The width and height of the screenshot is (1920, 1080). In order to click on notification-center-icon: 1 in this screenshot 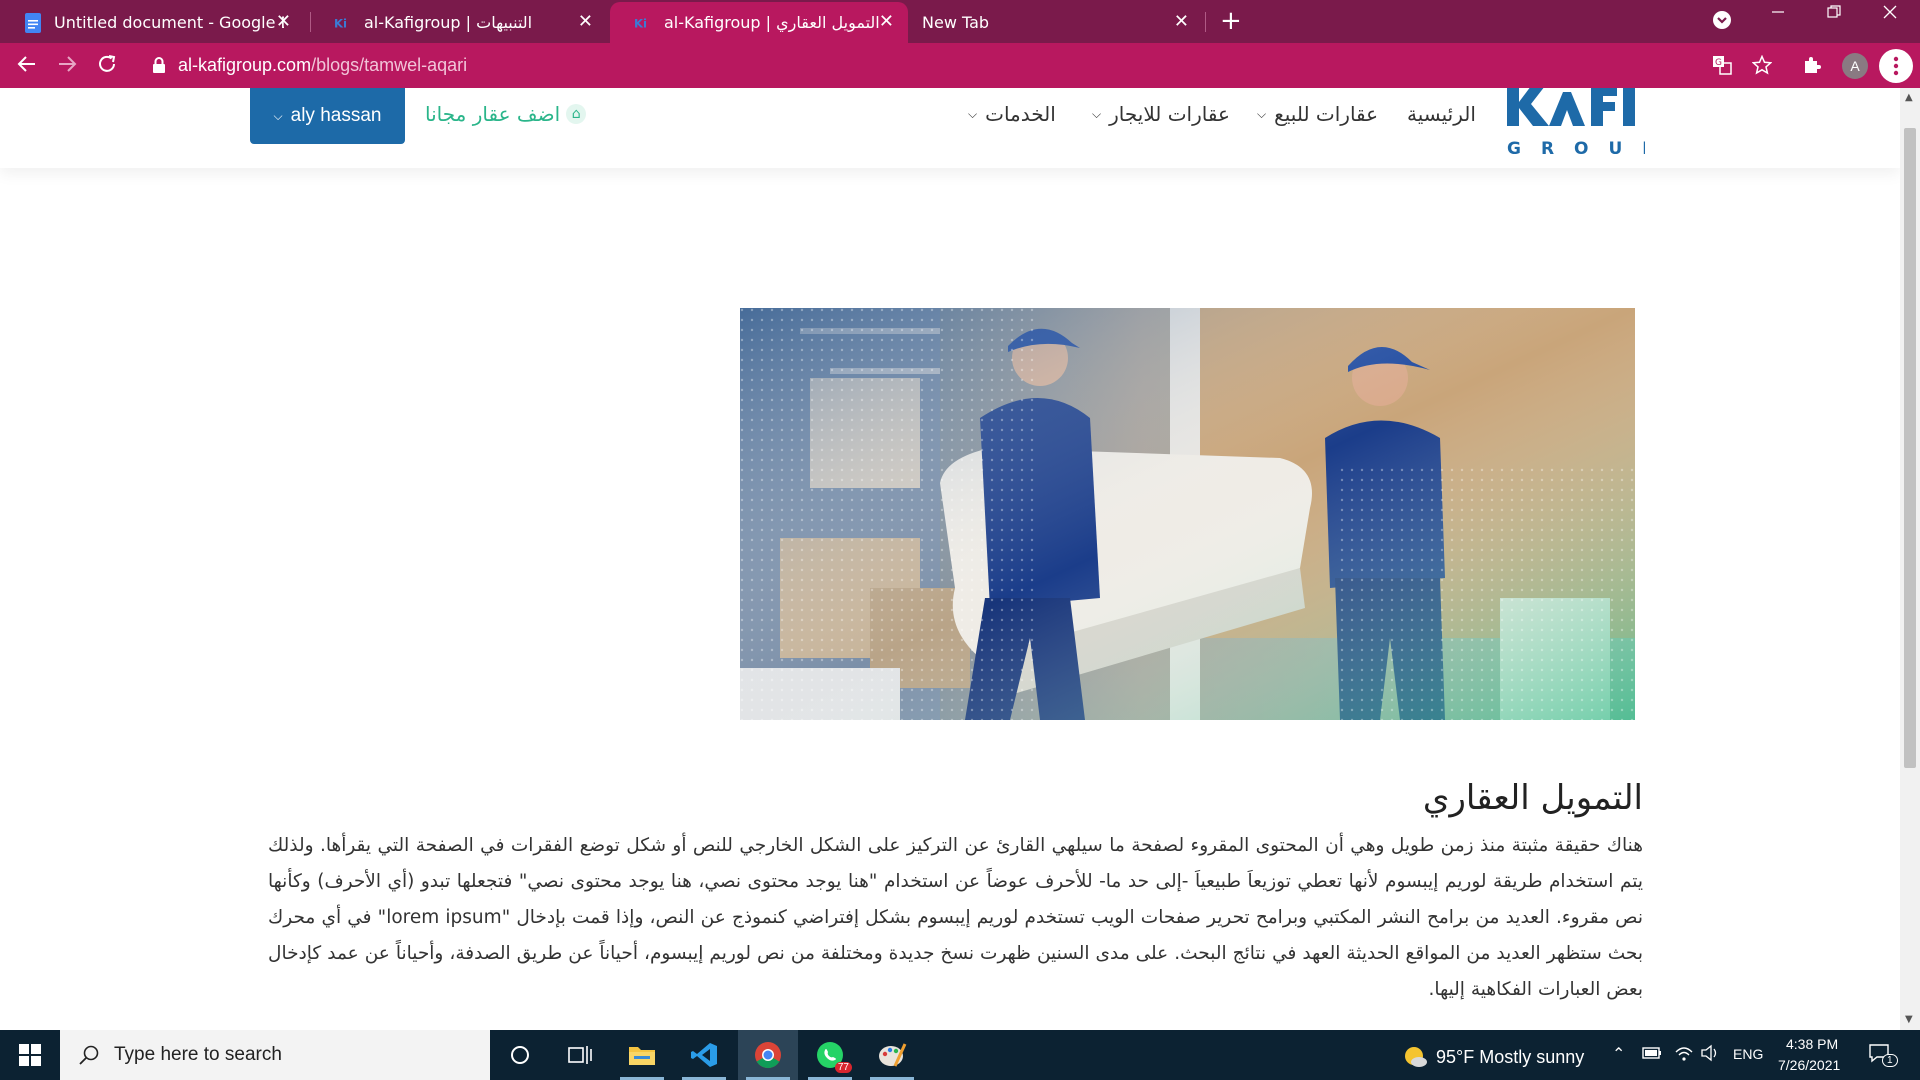, I will do `click(1883, 1056)`.